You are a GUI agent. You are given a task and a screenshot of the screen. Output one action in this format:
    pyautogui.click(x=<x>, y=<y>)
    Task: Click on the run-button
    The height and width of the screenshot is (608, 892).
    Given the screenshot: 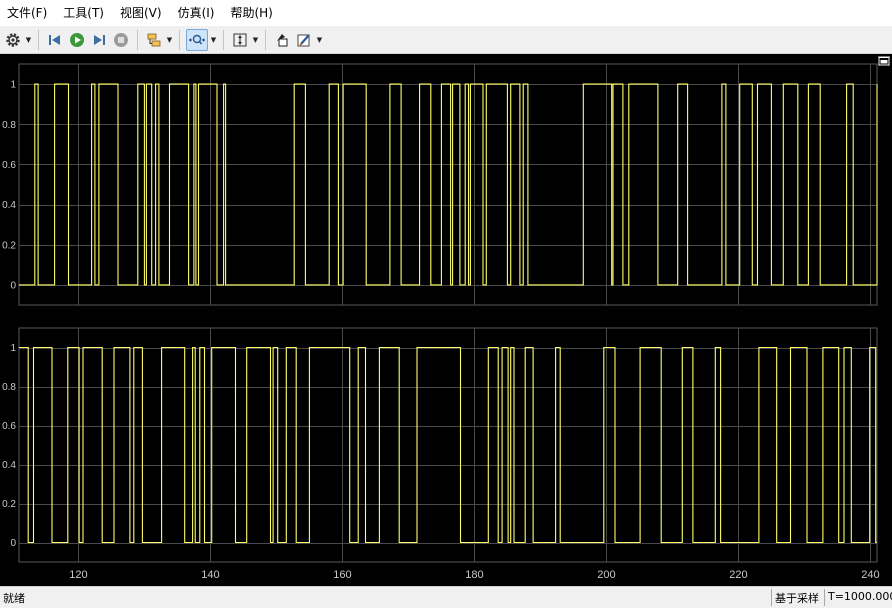 What is the action you would take?
    pyautogui.click(x=77, y=40)
    